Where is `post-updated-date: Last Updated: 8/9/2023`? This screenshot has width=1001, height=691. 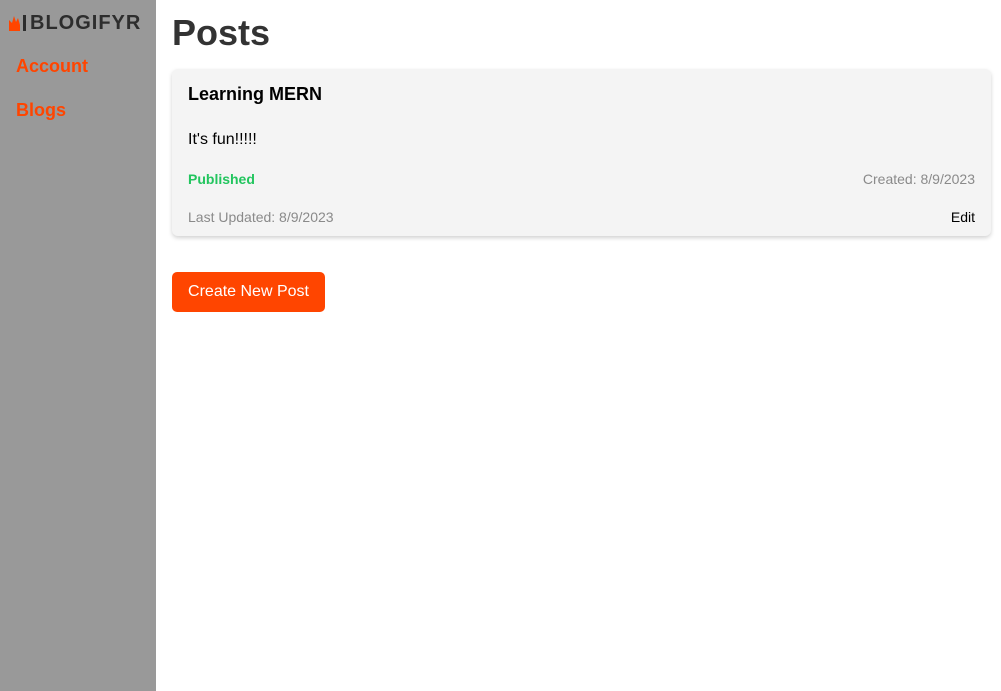 post-updated-date: Last Updated: 8/9/2023 is located at coordinates (261, 217).